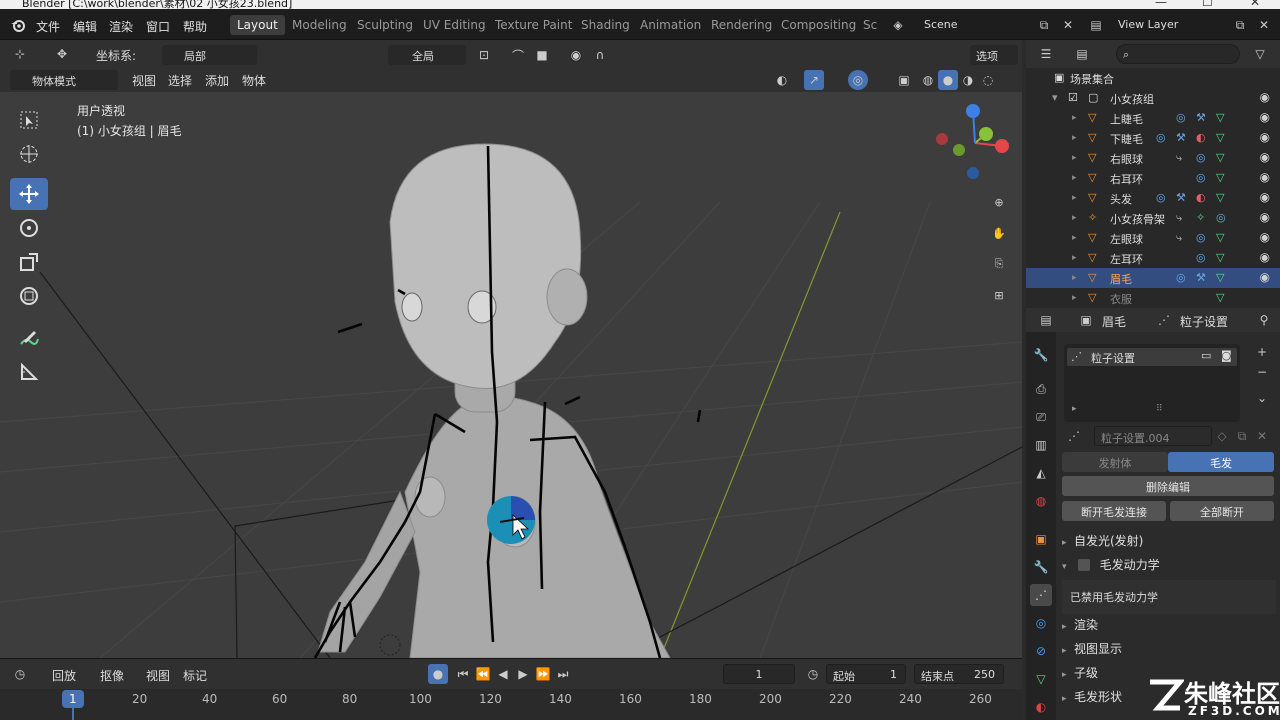 The image size is (1280, 720). What do you see at coordinates (1046, 54) in the screenshot?
I see `outliner-editor-type-icon: ☰` at bounding box center [1046, 54].